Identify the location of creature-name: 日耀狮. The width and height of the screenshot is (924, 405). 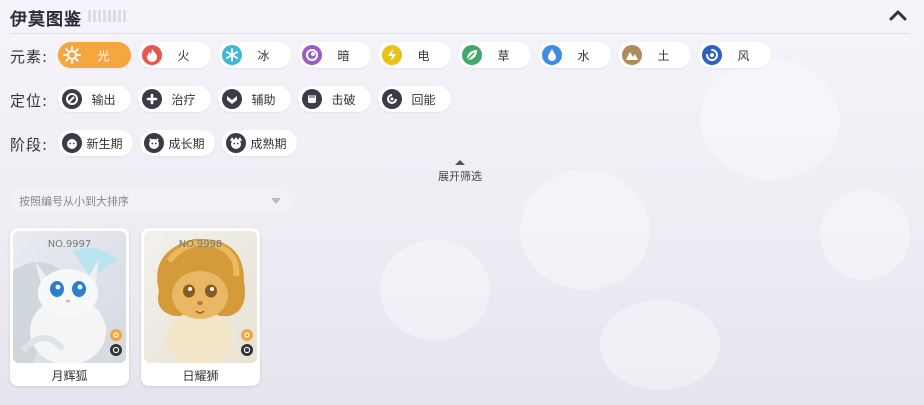
(200, 376).